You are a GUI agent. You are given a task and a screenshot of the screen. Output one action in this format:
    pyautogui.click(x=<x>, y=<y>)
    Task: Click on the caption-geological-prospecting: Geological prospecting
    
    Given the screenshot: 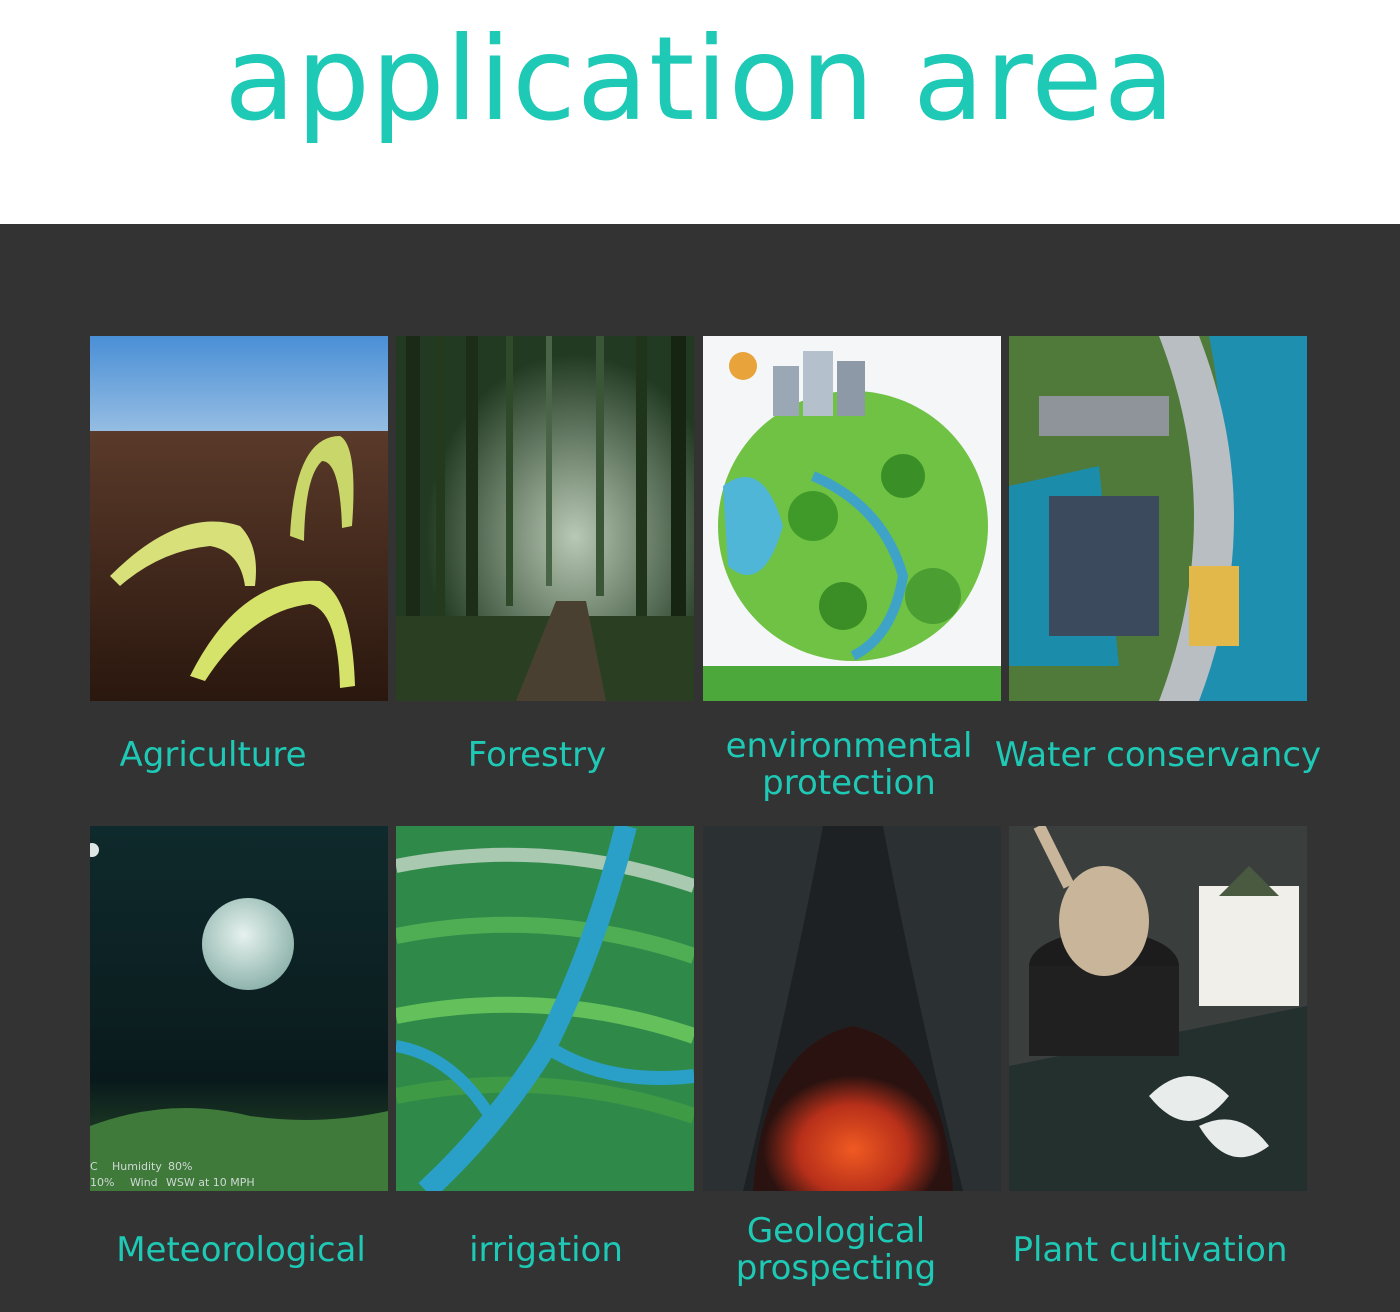 What is the action you would take?
    pyautogui.click(x=836, y=1250)
    